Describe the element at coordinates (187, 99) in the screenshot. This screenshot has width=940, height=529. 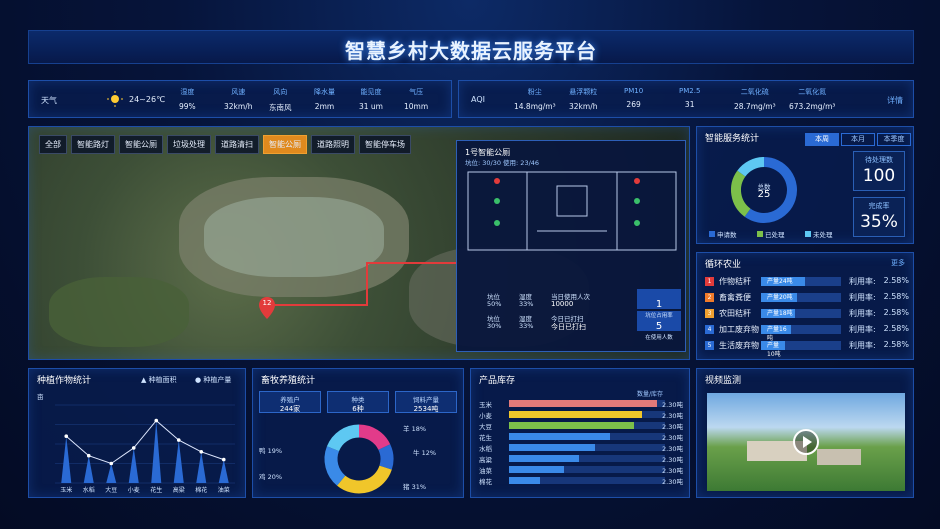
I see `weather-metric: 湿度 99%` at that location.